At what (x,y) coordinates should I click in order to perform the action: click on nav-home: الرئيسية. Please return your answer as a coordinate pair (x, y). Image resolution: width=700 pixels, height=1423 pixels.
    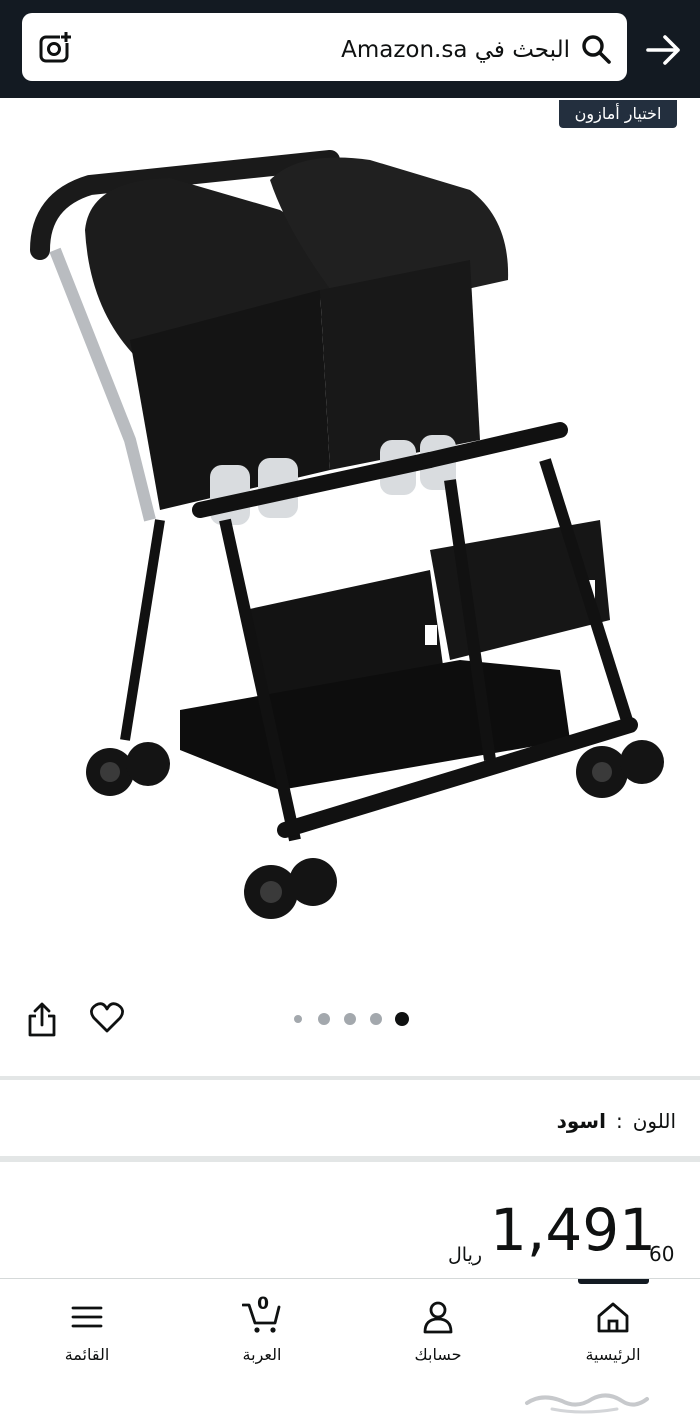
    Looking at the image, I should click on (613, 1334).